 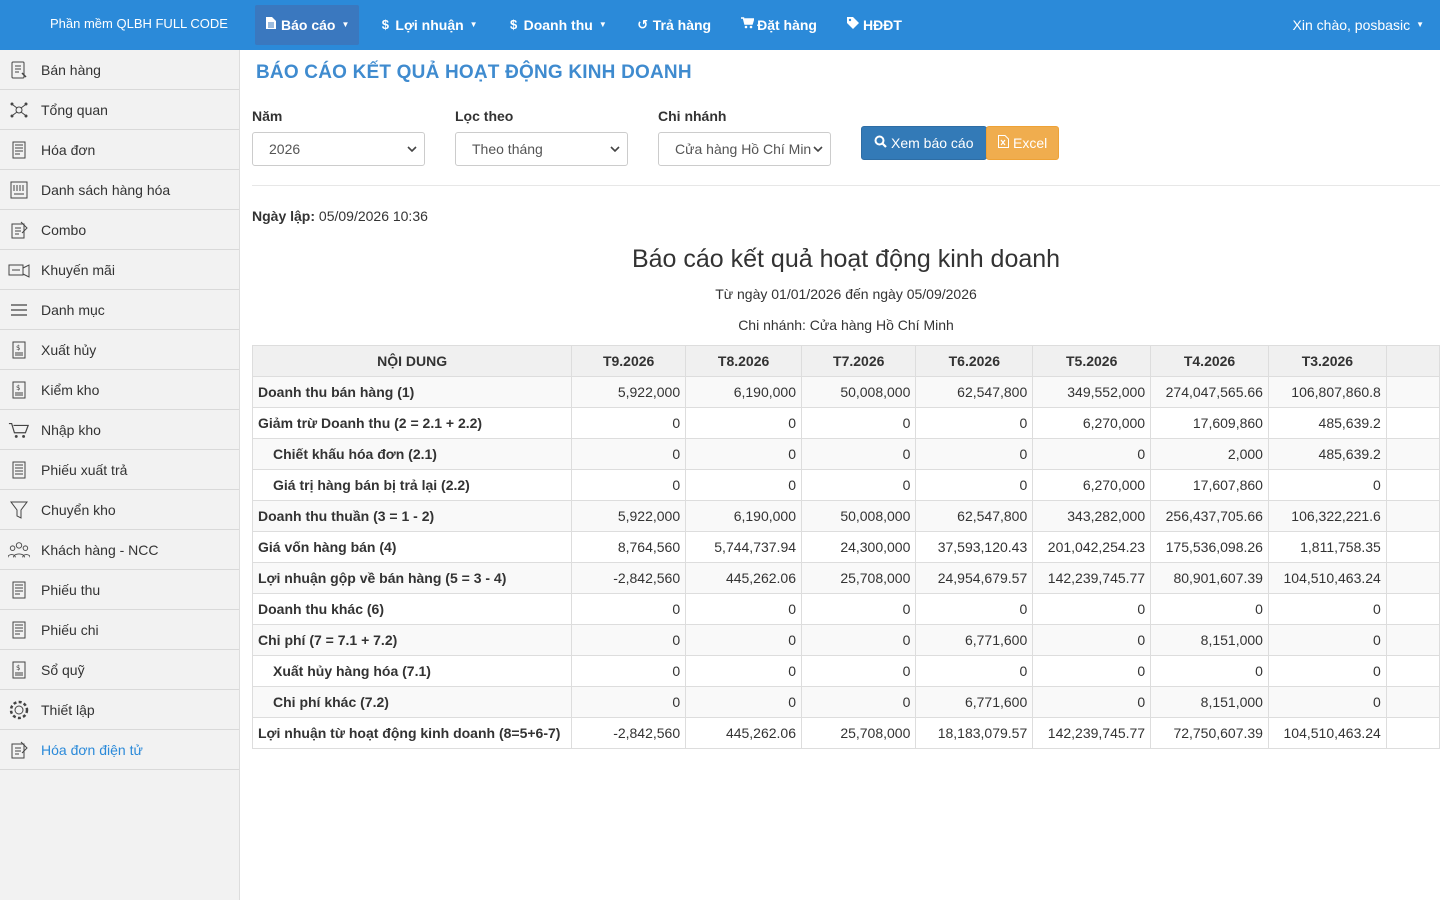 What do you see at coordinates (119, 510) in the screenshot?
I see `sidebar-item: Chuyển kho` at bounding box center [119, 510].